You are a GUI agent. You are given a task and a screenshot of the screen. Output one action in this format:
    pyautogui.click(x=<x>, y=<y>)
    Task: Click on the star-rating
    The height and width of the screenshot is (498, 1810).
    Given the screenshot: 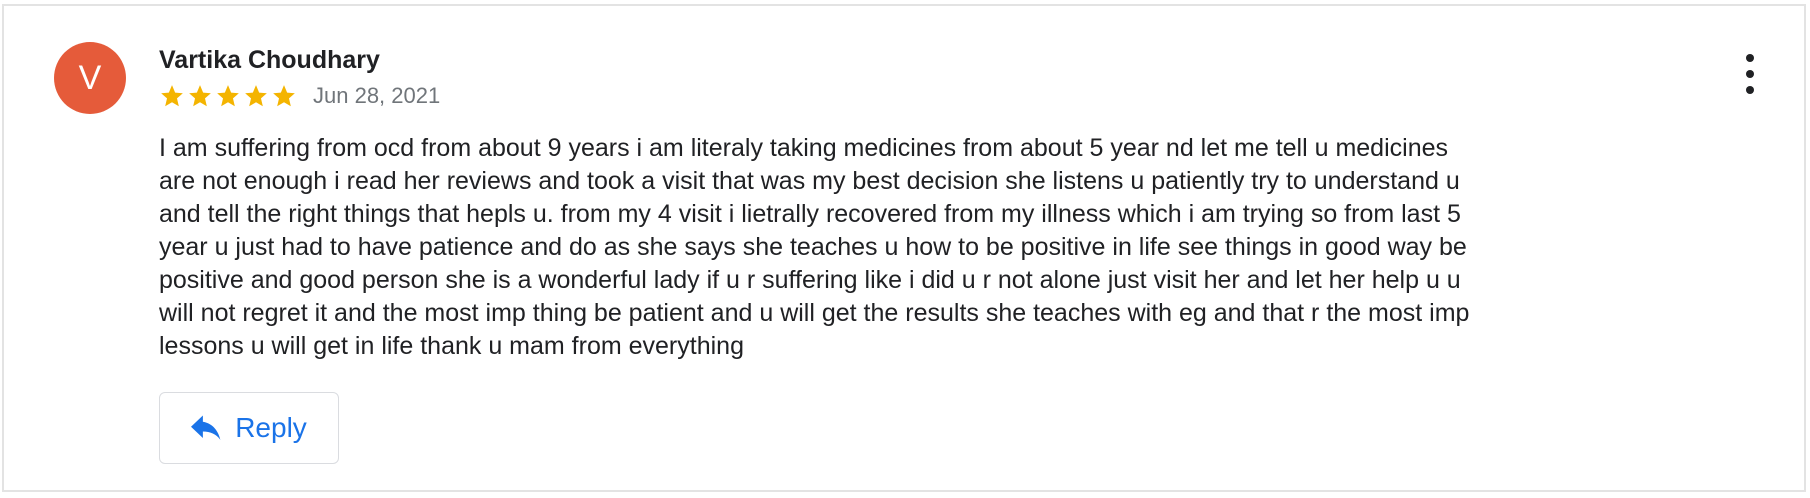 What is the action you would take?
    pyautogui.click(x=228, y=96)
    